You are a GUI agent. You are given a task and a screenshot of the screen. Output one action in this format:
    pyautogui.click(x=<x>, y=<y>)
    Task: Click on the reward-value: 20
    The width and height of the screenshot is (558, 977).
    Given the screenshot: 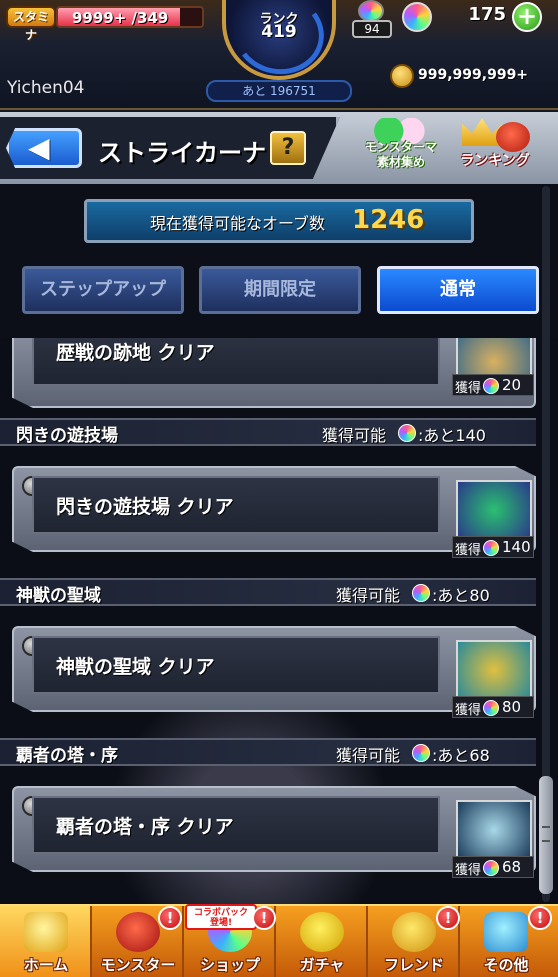 What is the action you would take?
    pyautogui.click(x=512, y=385)
    